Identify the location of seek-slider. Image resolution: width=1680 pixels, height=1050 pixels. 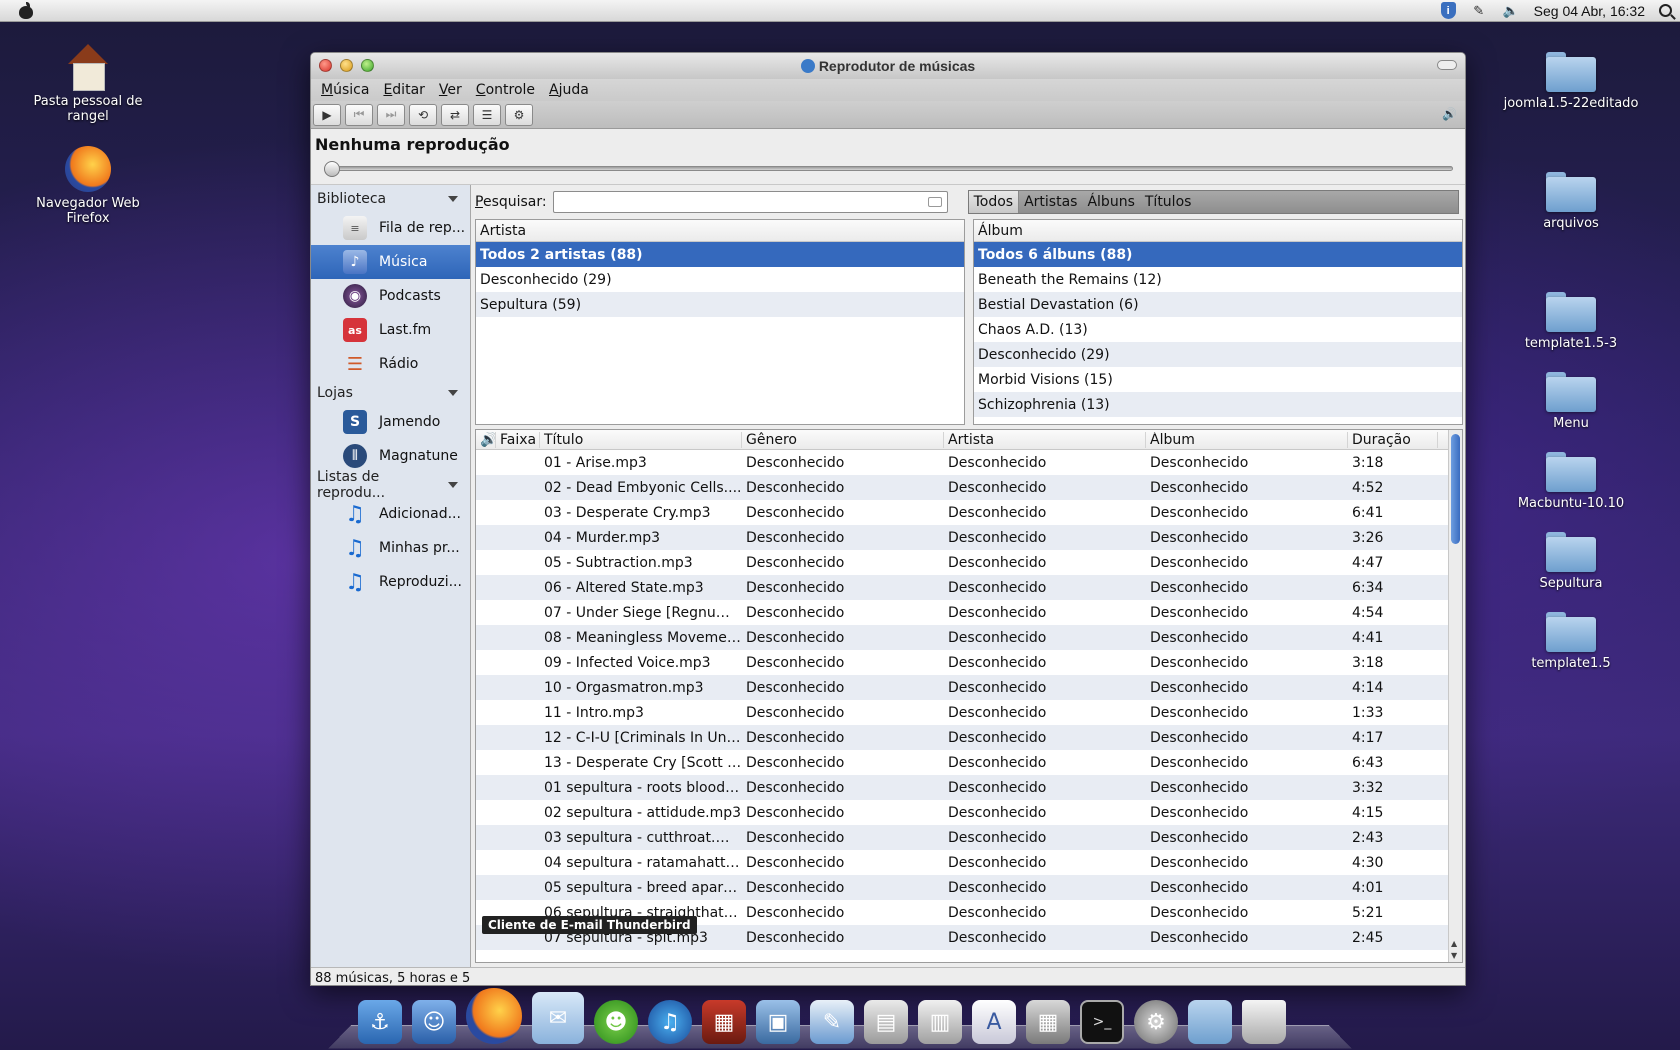
(888, 169).